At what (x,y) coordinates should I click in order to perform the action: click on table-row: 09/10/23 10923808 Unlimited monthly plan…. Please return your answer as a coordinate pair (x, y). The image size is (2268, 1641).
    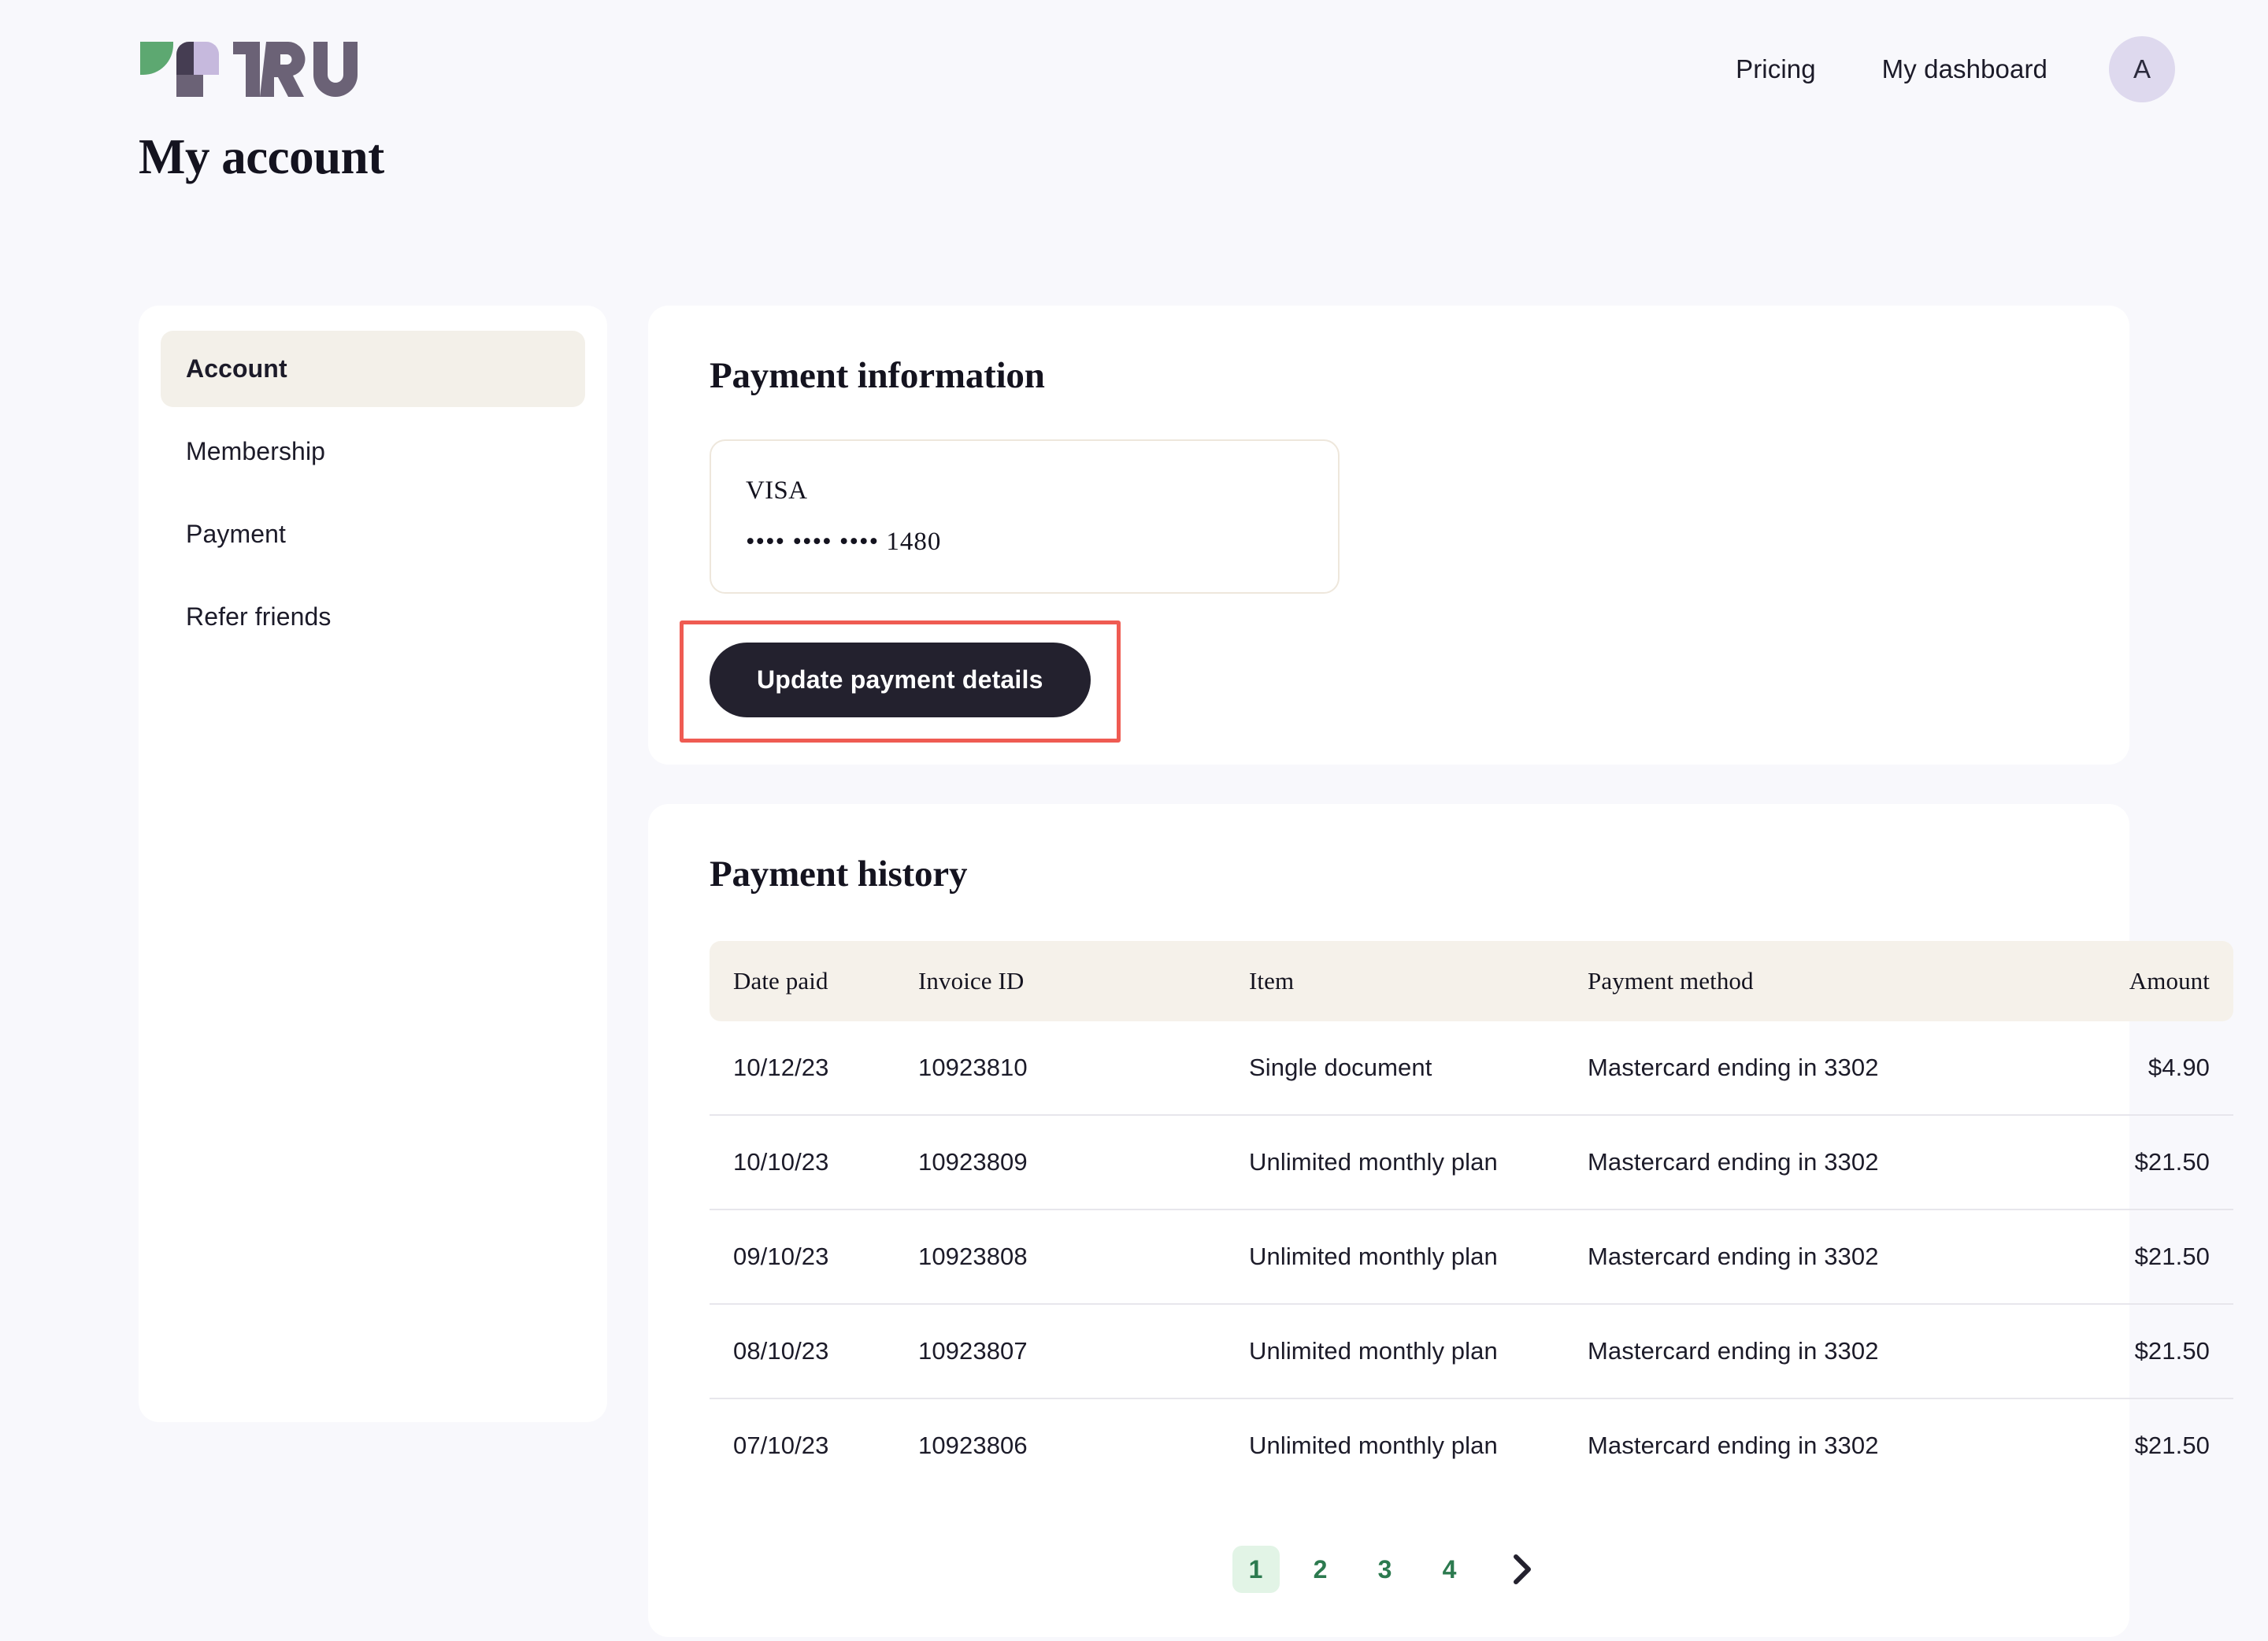
    Looking at the image, I should click on (1471, 1257).